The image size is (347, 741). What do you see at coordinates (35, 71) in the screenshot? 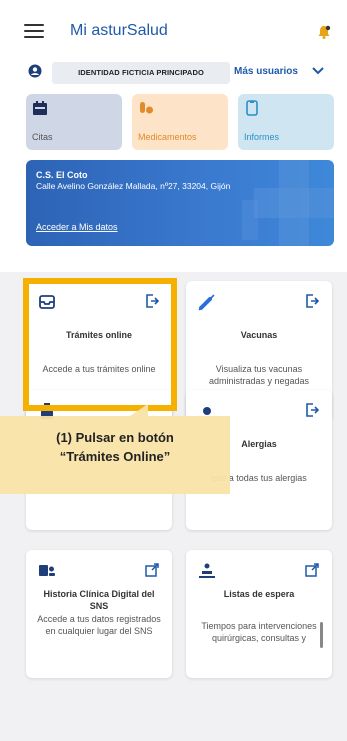
I see `user-icon` at bounding box center [35, 71].